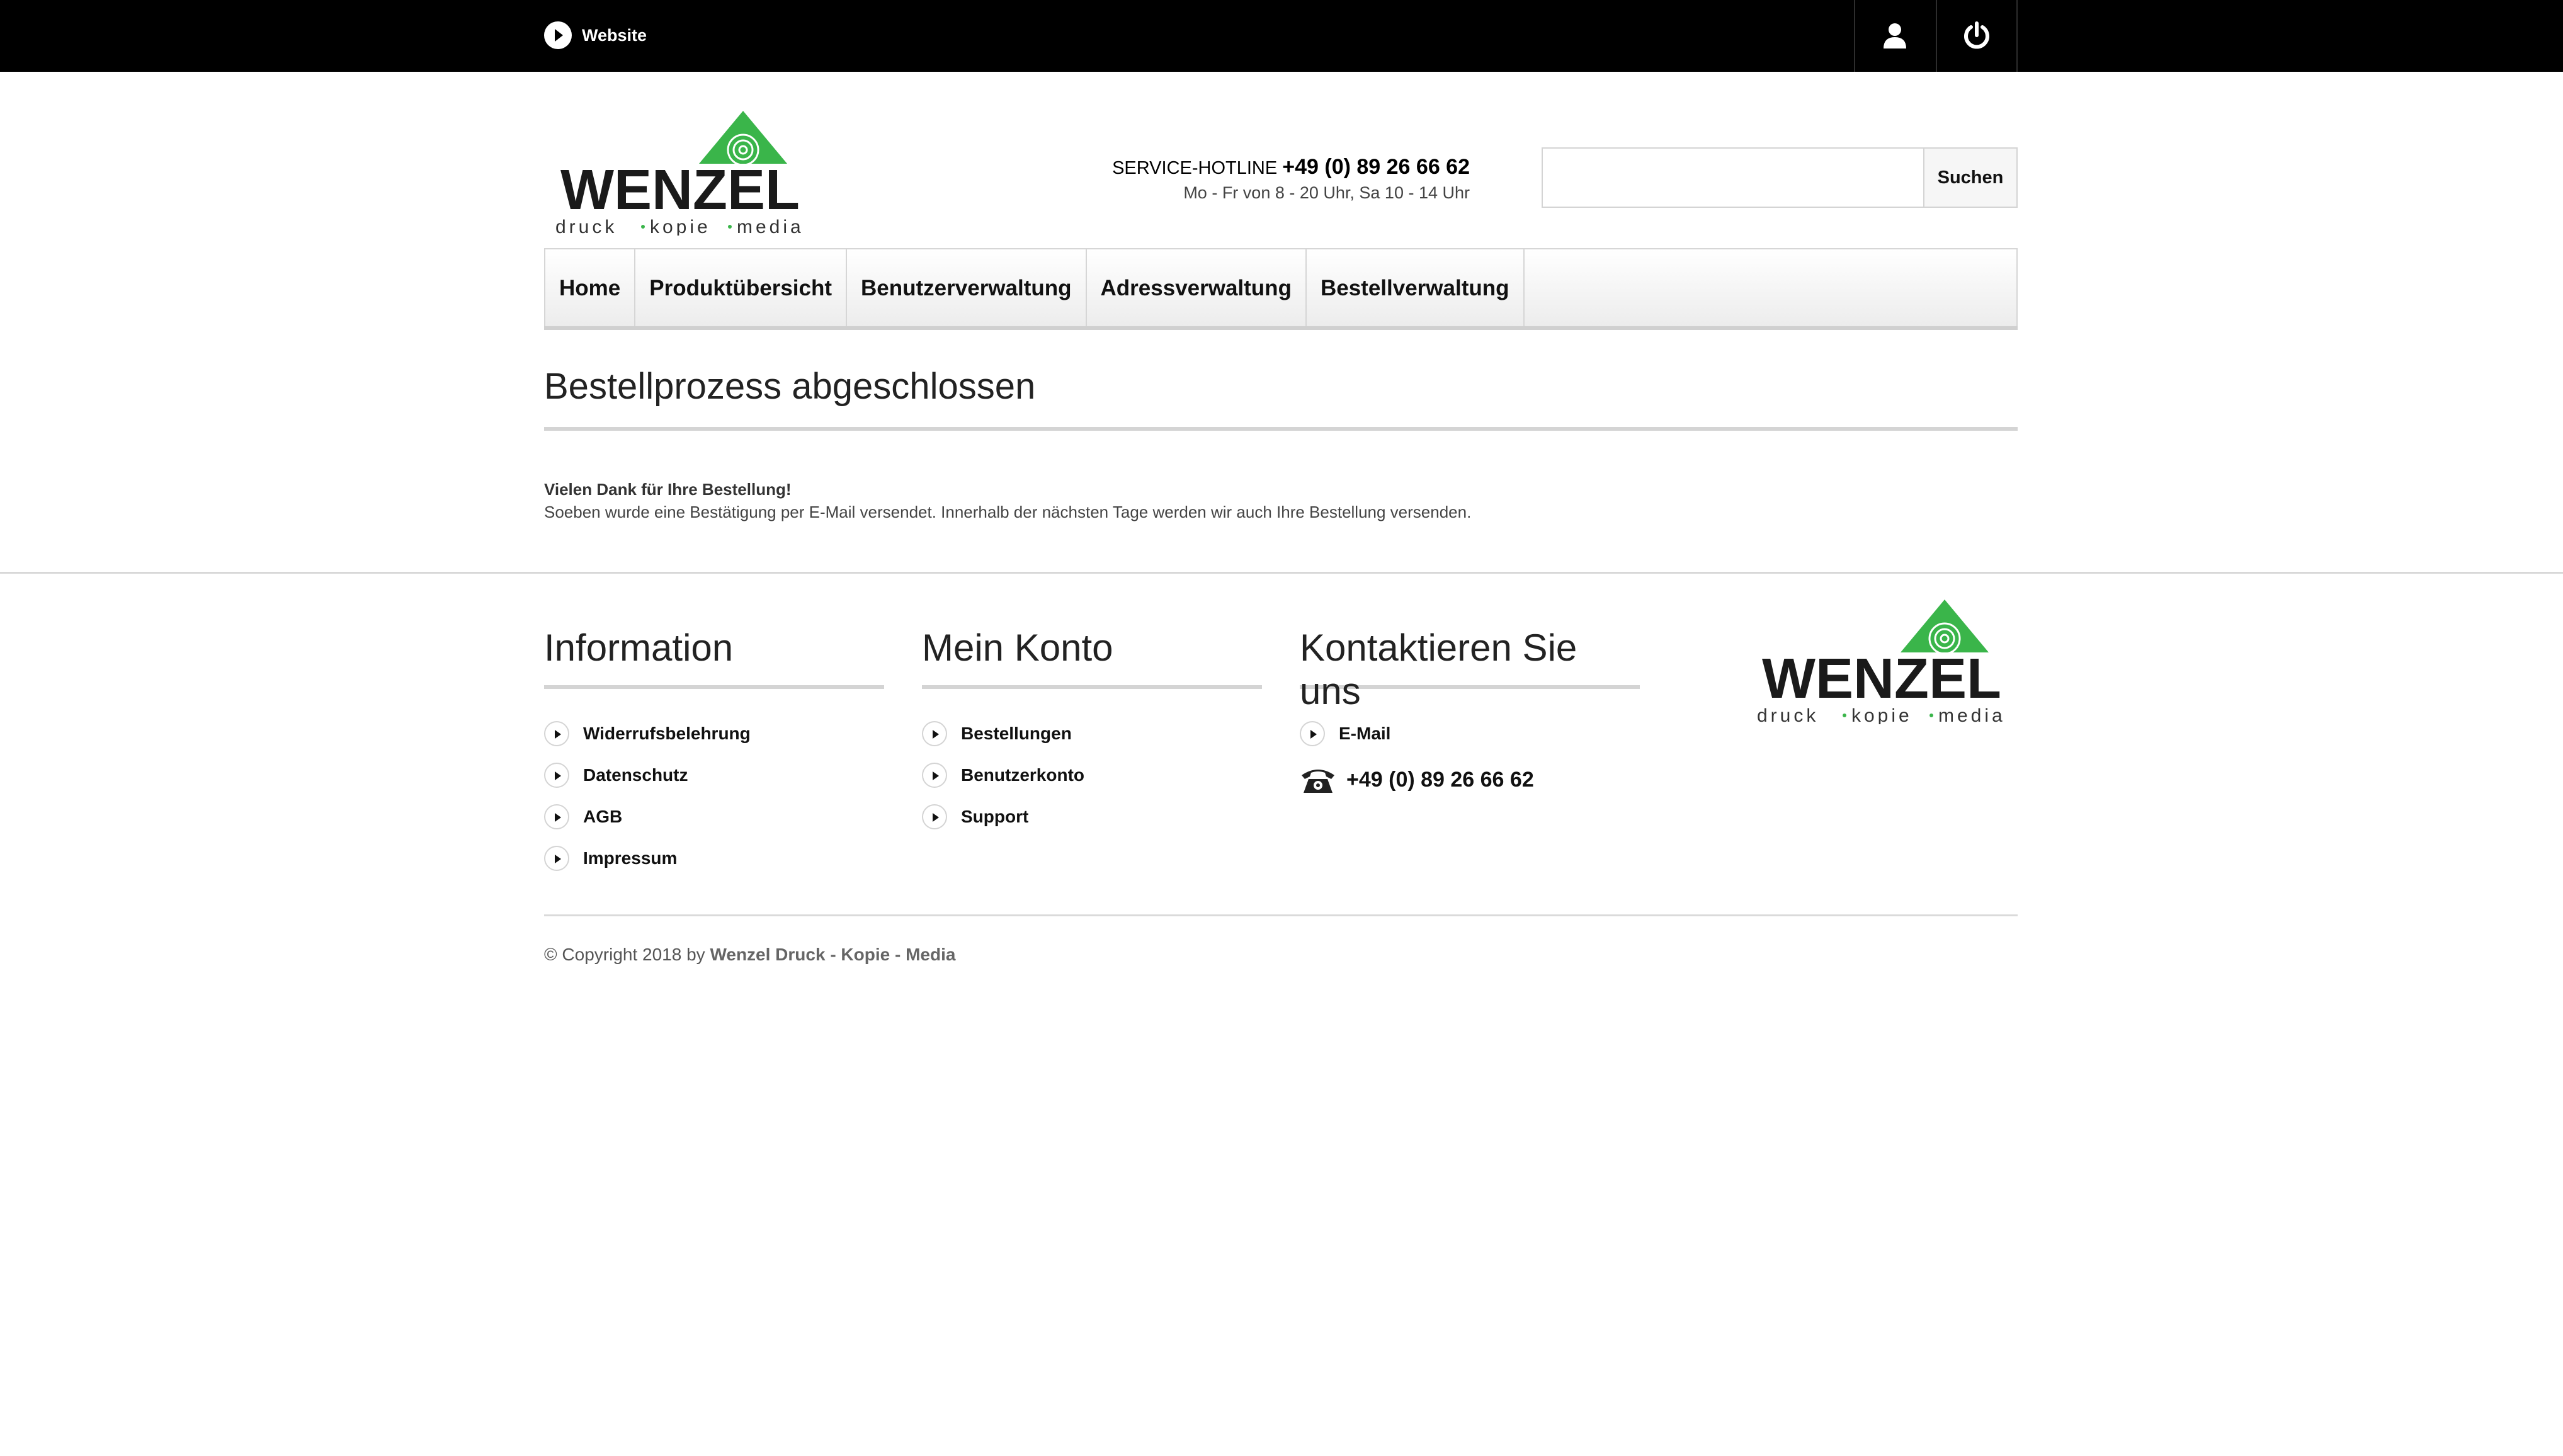 The height and width of the screenshot is (1456, 2563). Describe the element at coordinates (1281, 36) in the screenshot. I see `top-bar` at that location.